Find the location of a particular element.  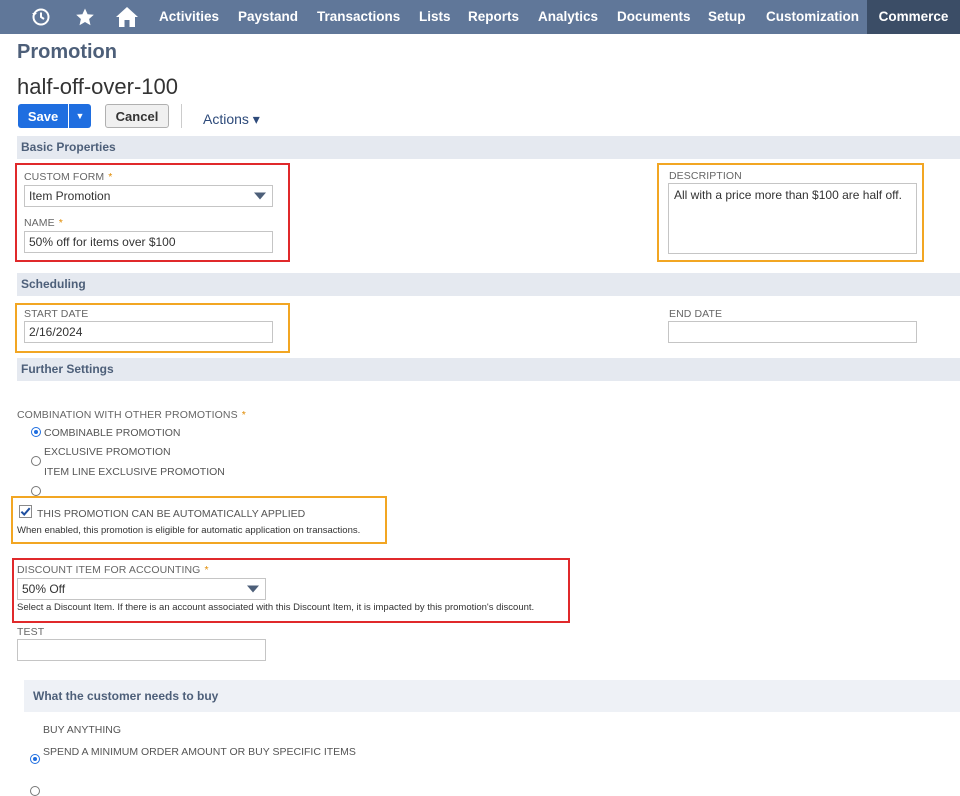

section-further-settings: Further Settings is located at coordinates (488, 369).